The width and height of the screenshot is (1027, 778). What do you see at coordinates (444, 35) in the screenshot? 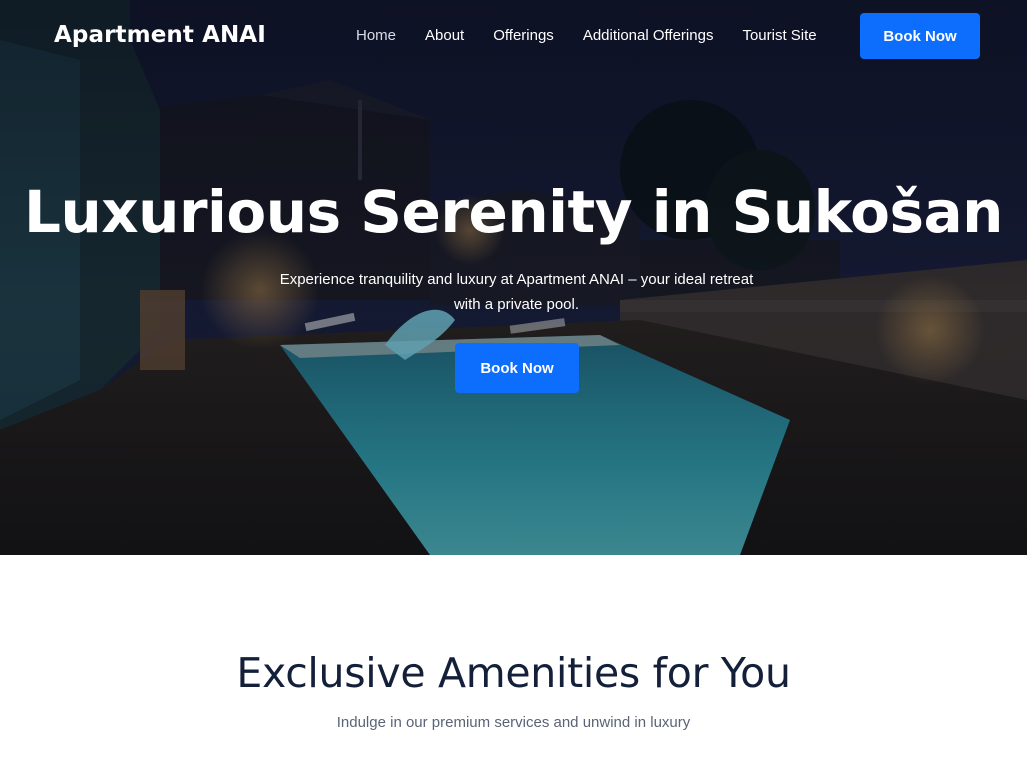
I see `nav-link-about: About` at bounding box center [444, 35].